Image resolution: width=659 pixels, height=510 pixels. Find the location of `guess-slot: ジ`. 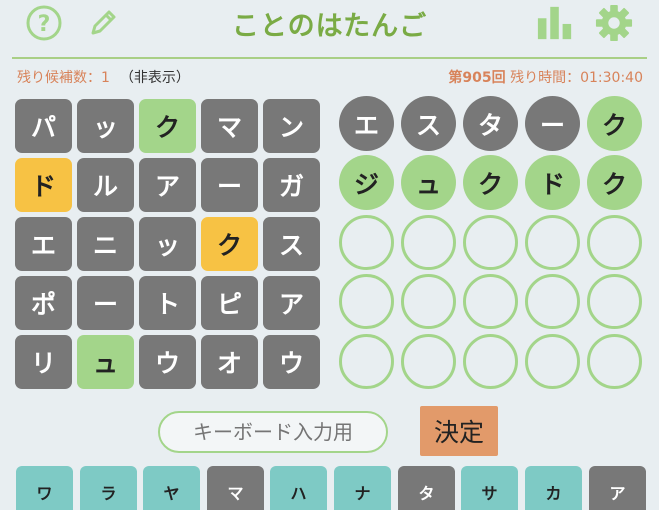

guess-slot: ジ is located at coordinates (366, 182).